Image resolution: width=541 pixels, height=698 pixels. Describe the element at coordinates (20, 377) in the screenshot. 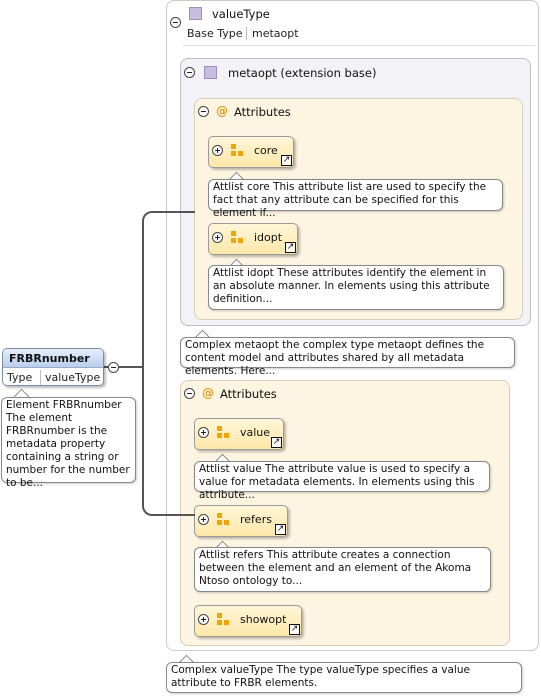

I see `element-type-label: Type` at that location.